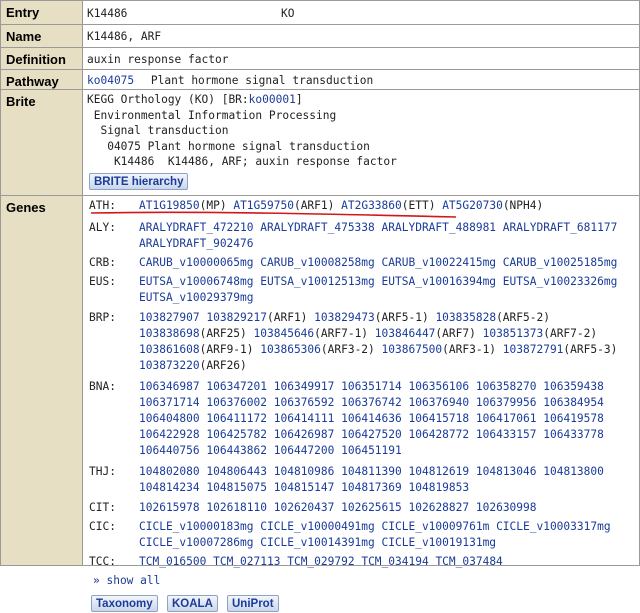  I want to click on gene-link: 103835828, so click(465, 317).